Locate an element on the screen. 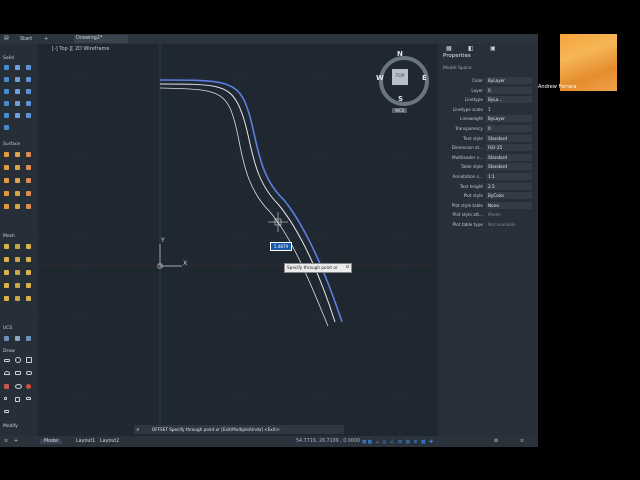  surface-sweep-icon is located at coordinates (6, 206).